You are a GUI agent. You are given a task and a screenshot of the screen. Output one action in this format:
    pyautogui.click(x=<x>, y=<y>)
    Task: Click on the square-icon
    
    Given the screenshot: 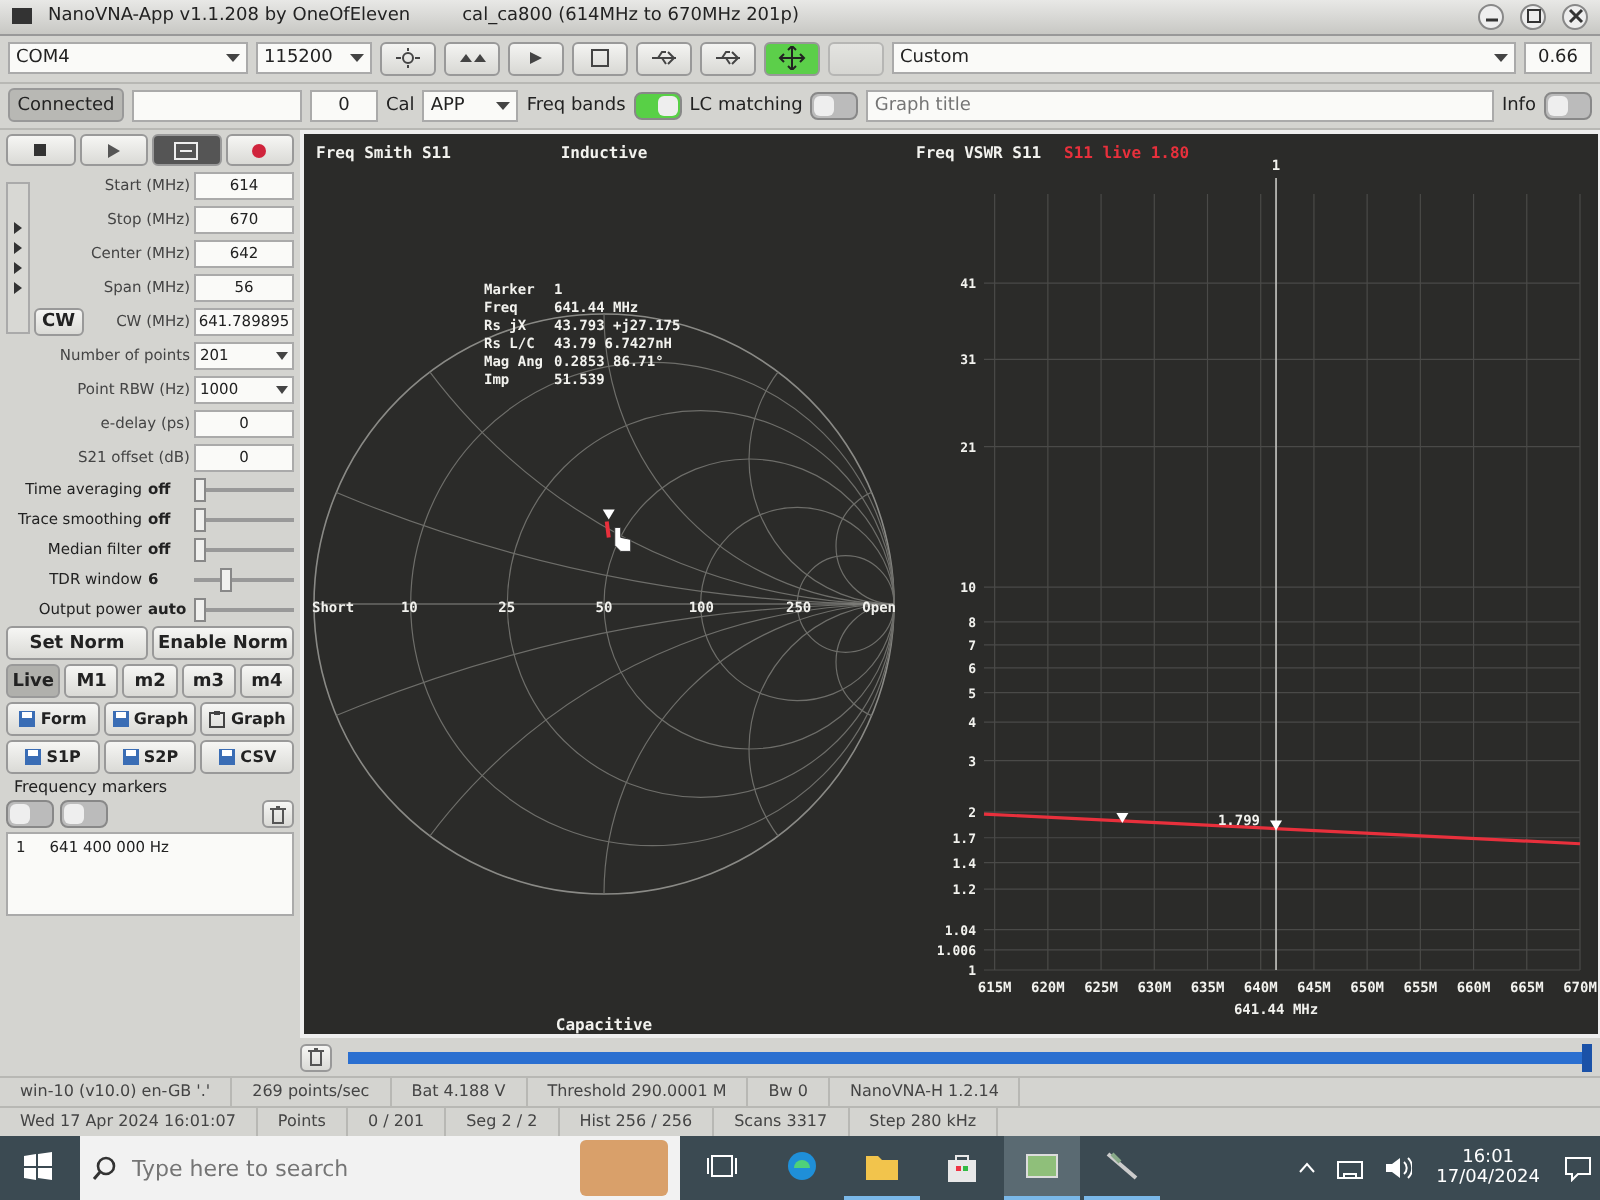 What is the action you would take?
    pyautogui.click(x=600, y=58)
    